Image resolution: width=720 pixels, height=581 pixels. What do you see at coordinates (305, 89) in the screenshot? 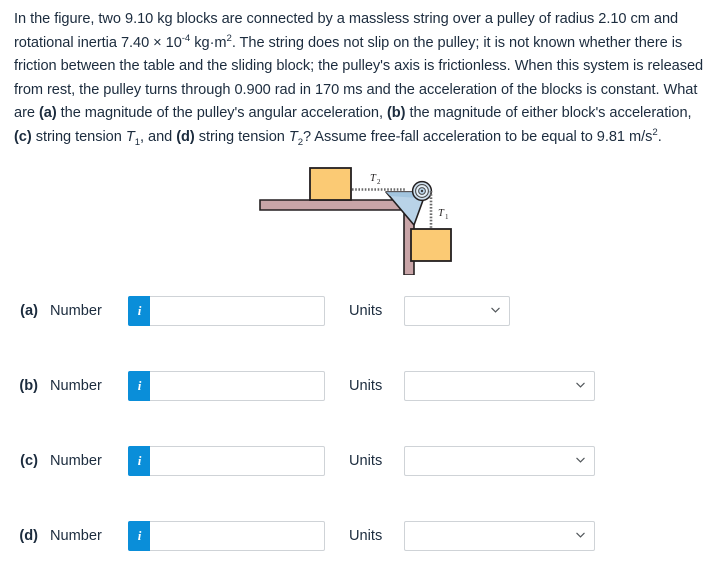
I see `problem-text-7: in` at bounding box center [305, 89].